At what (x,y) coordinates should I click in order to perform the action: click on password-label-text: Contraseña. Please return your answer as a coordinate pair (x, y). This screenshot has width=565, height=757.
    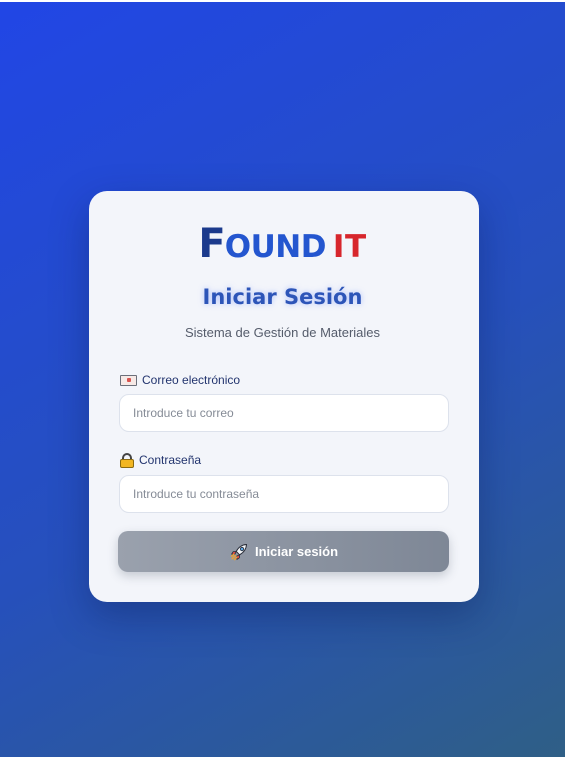
    Looking at the image, I should click on (170, 460).